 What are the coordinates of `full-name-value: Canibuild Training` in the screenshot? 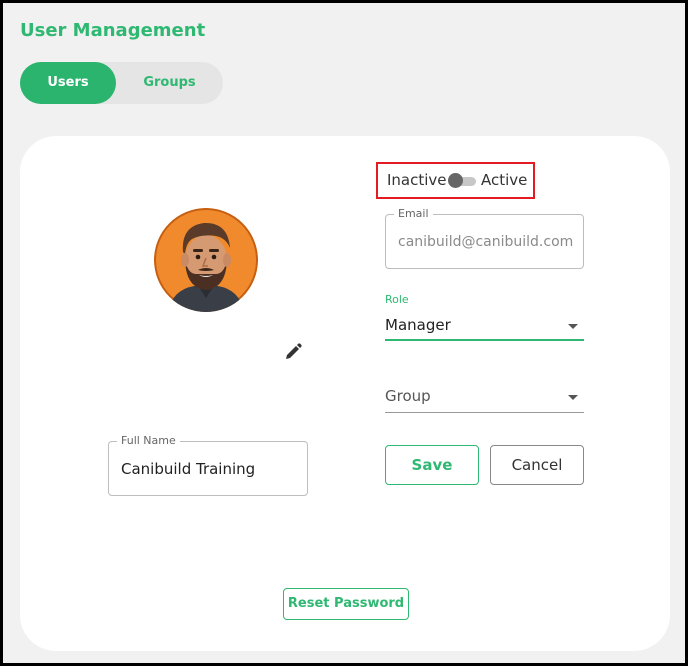 It's located at (188, 469).